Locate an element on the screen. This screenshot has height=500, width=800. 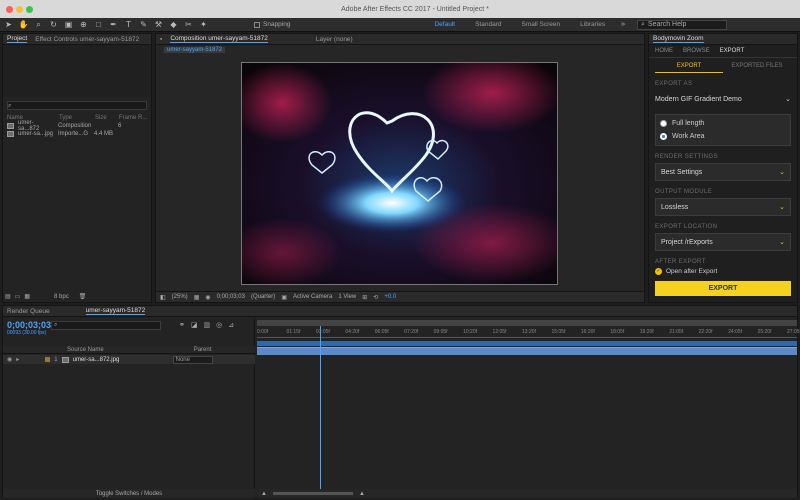
camera-select: Active Camera is located at coordinates (312, 297).